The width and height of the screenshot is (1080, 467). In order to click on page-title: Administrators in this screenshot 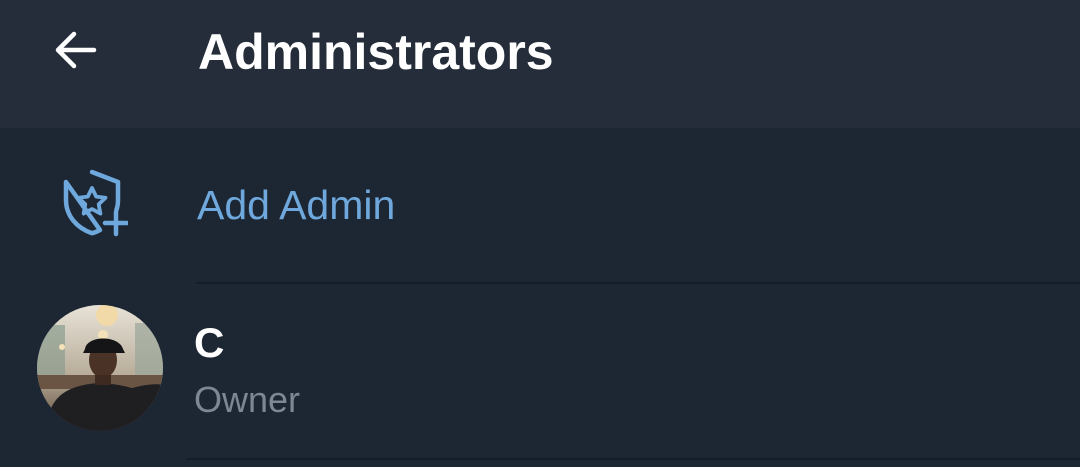, I will do `click(376, 52)`.